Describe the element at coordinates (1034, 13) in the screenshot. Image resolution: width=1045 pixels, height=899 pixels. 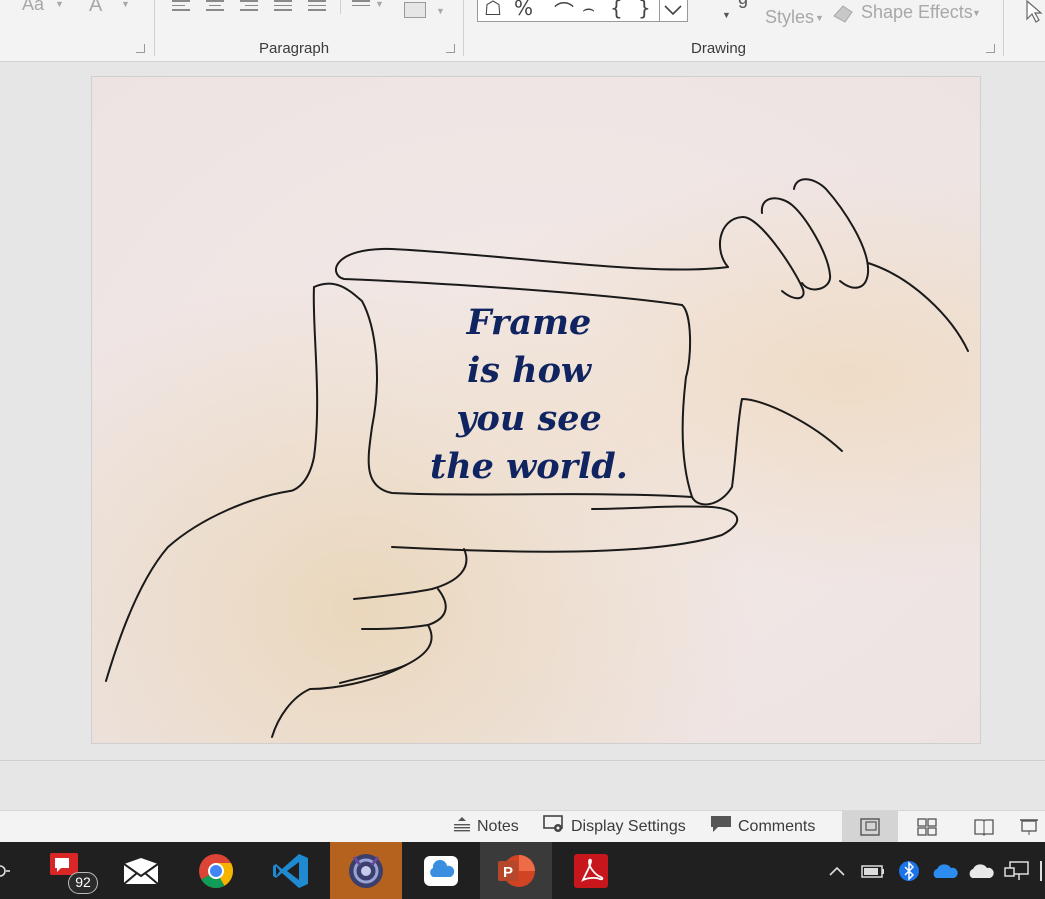
I see `select-cursor-icon` at that location.